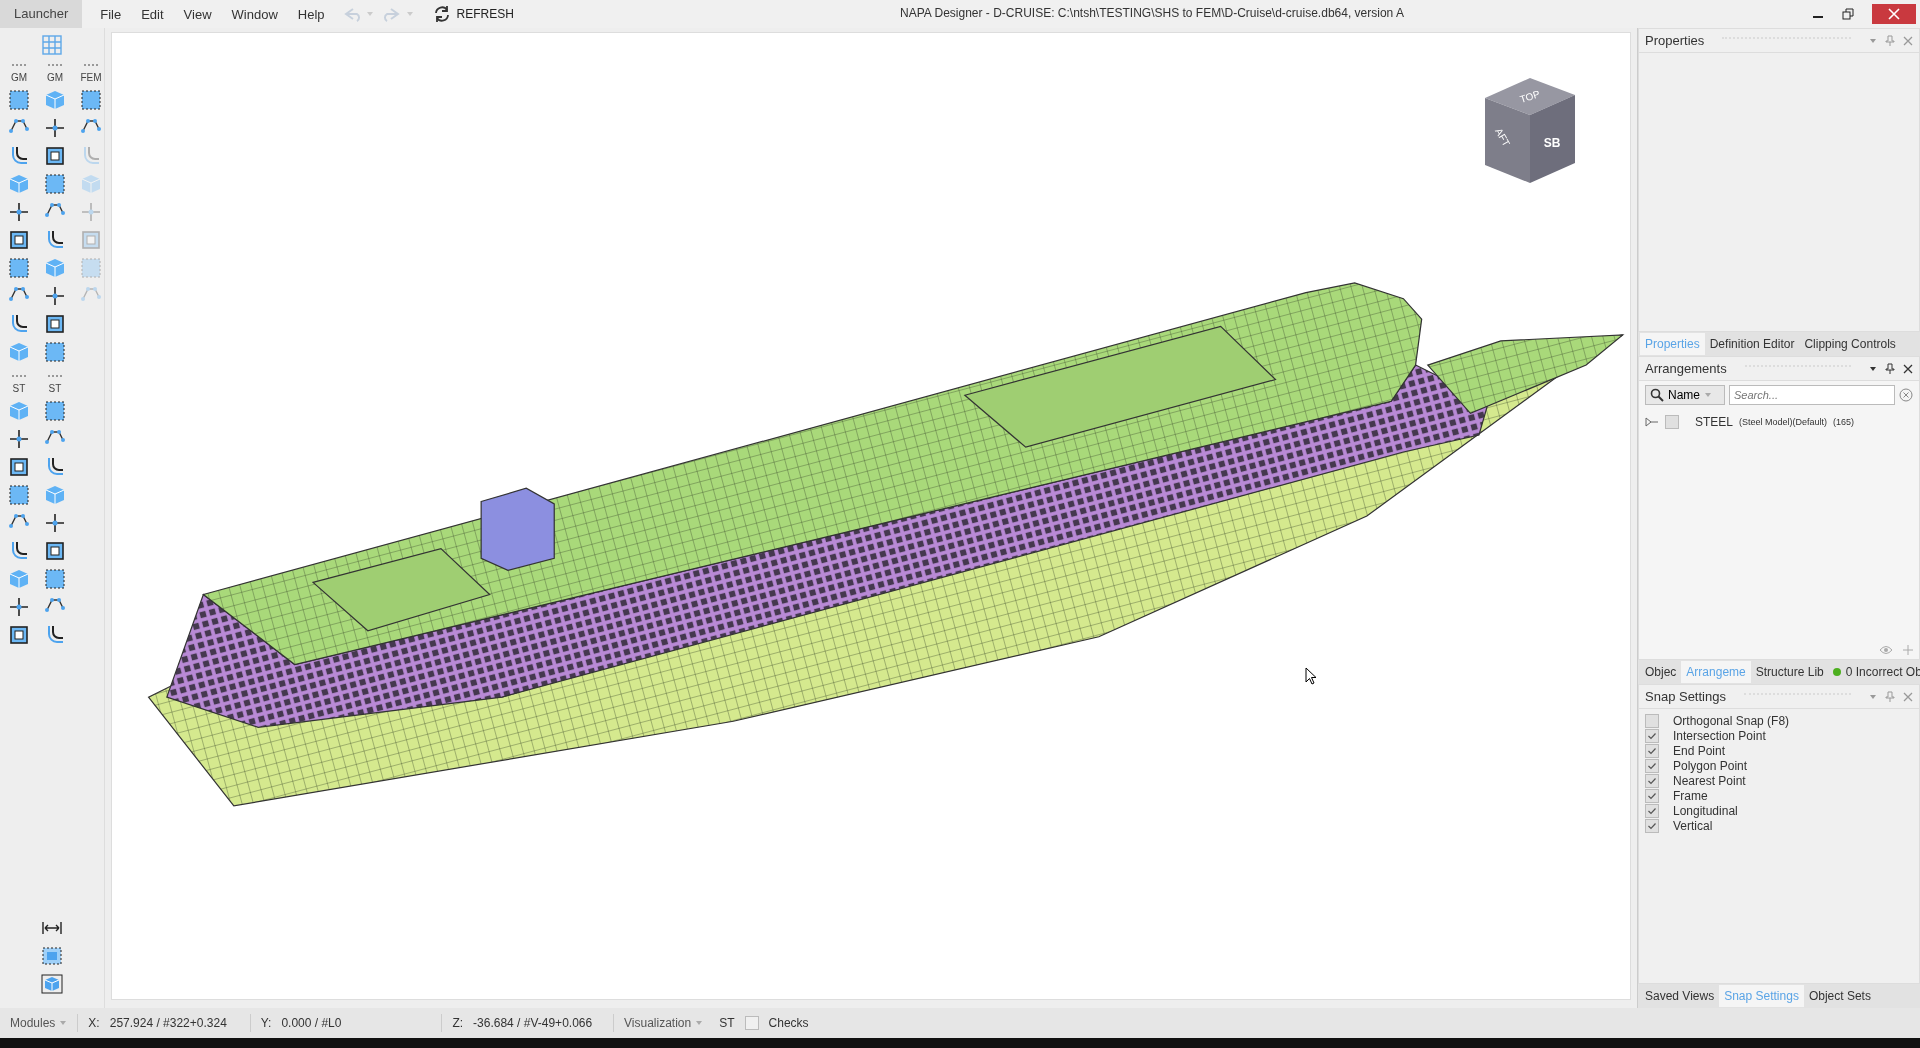 This screenshot has width=1920, height=1048. What do you see at coordinates (441, 14) in the screenshot?
I see `refresh-icon` at bounding box center [441, 14].